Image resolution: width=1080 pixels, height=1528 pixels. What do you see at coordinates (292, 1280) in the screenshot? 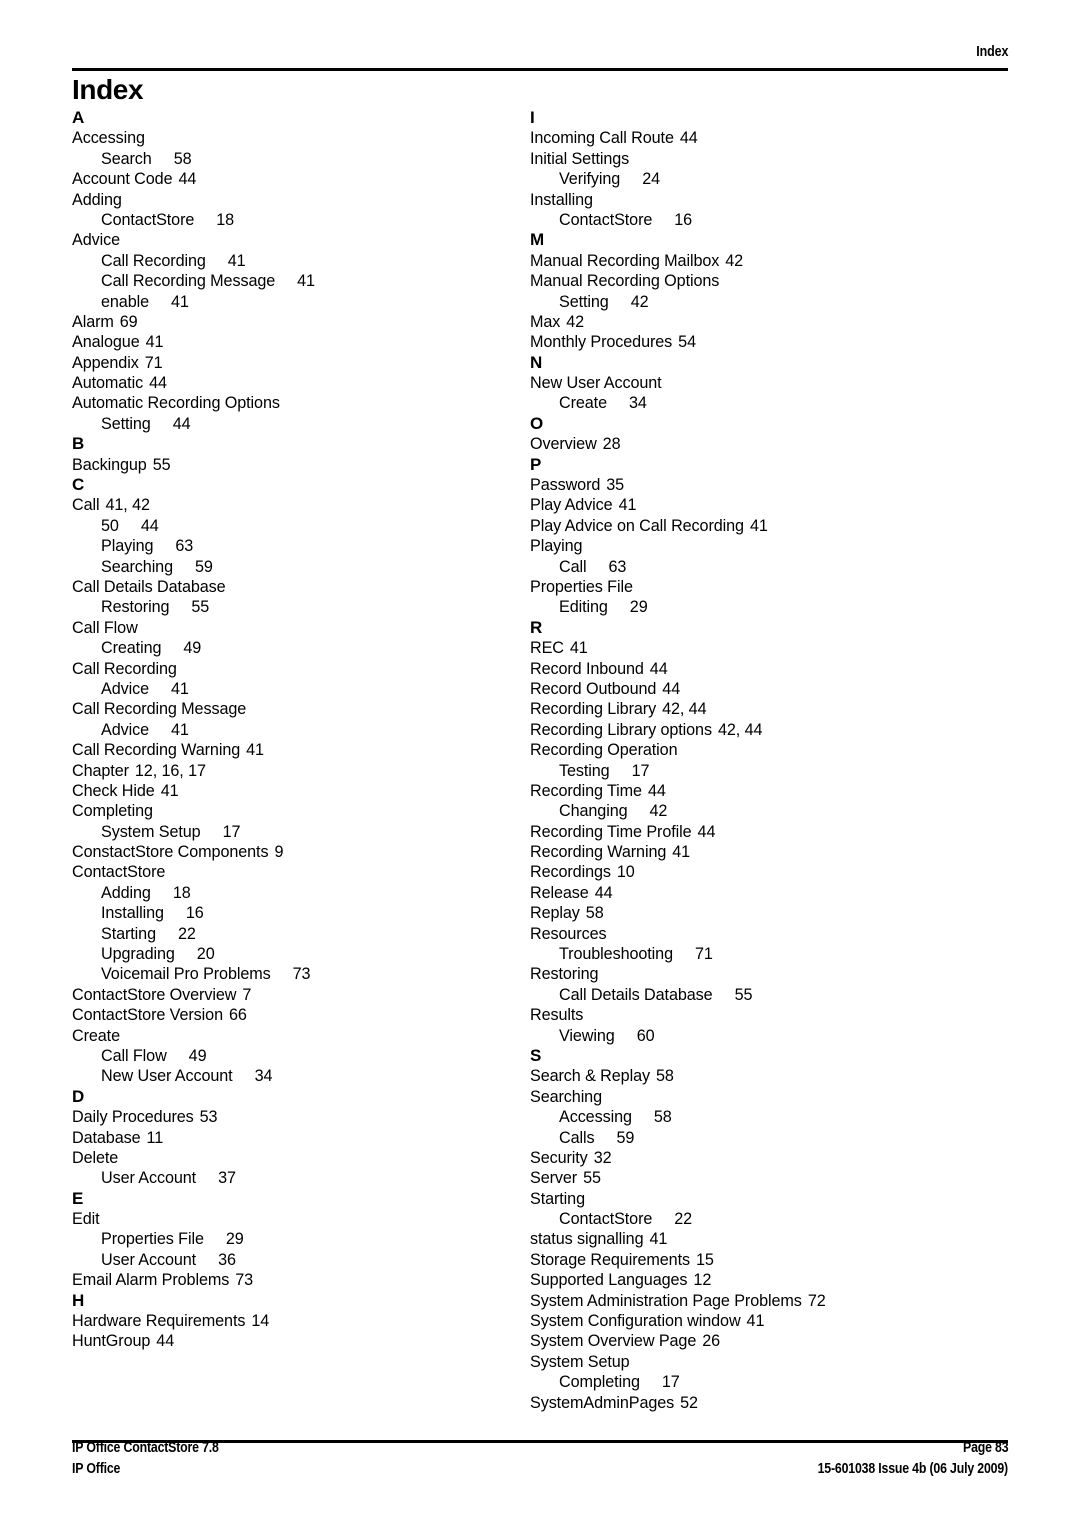
I see `index-entry: Email Alarm Problems 73` at bounding box center [292, 1280].